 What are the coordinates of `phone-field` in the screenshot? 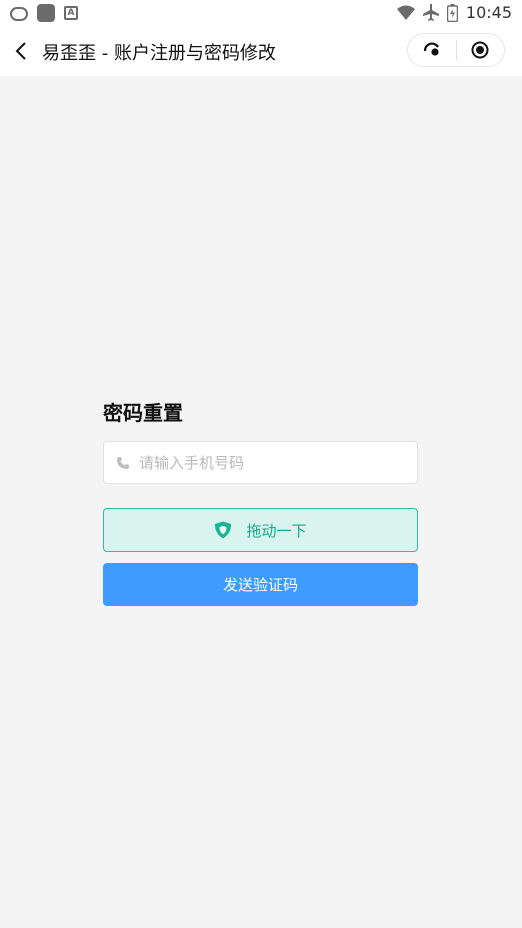 It's located at (260, 462).